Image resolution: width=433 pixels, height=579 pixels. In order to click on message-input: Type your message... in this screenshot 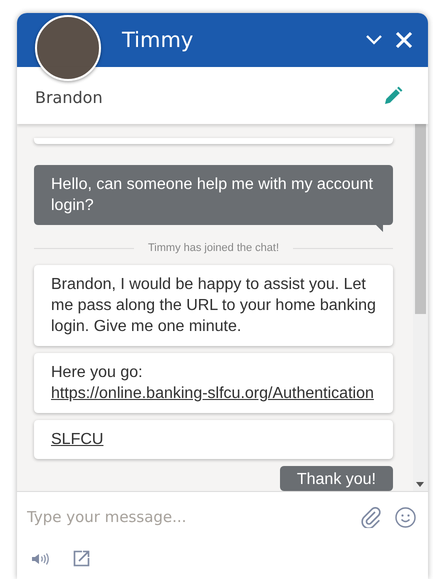, I will do `click(187, 517)`.